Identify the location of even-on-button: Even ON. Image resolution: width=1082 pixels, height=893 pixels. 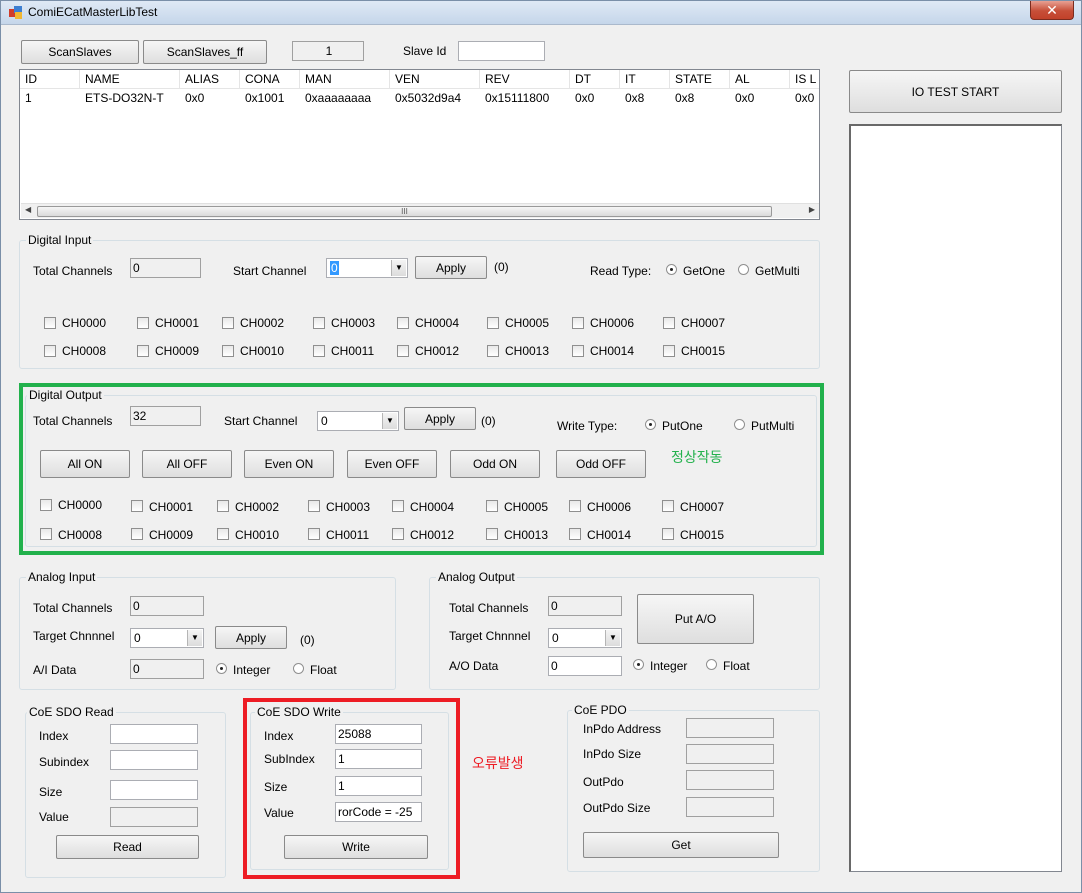
(289, 464).